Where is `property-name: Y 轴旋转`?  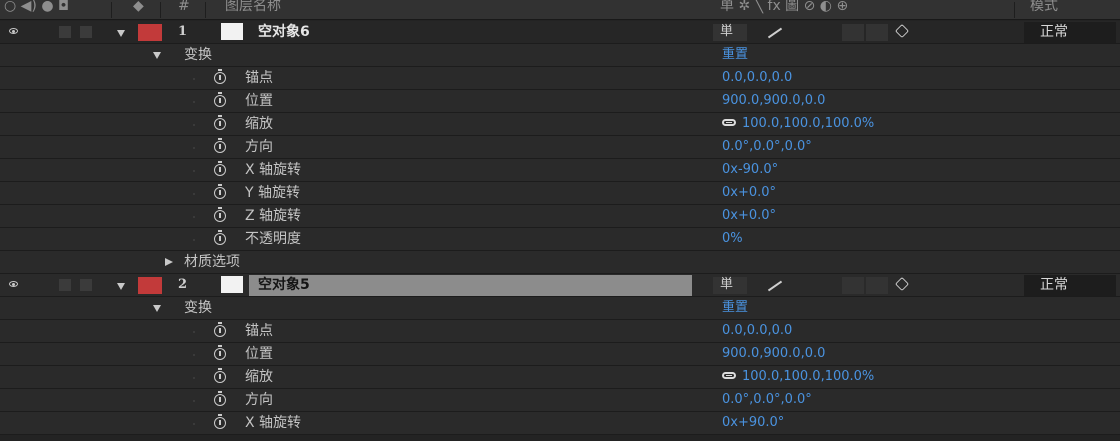 property-name: Y 轴旋转 is located at coordinates (273, 193).